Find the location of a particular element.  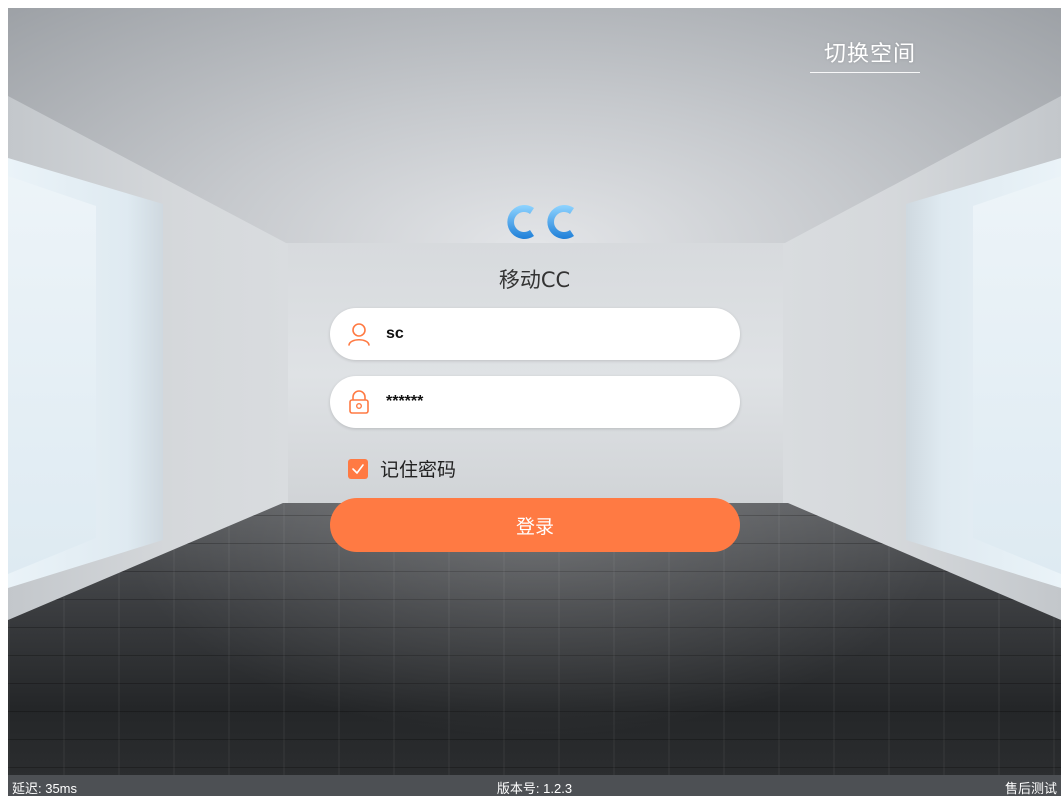

switch-space-link: 切换空间 is located at coordinates (865, 54).